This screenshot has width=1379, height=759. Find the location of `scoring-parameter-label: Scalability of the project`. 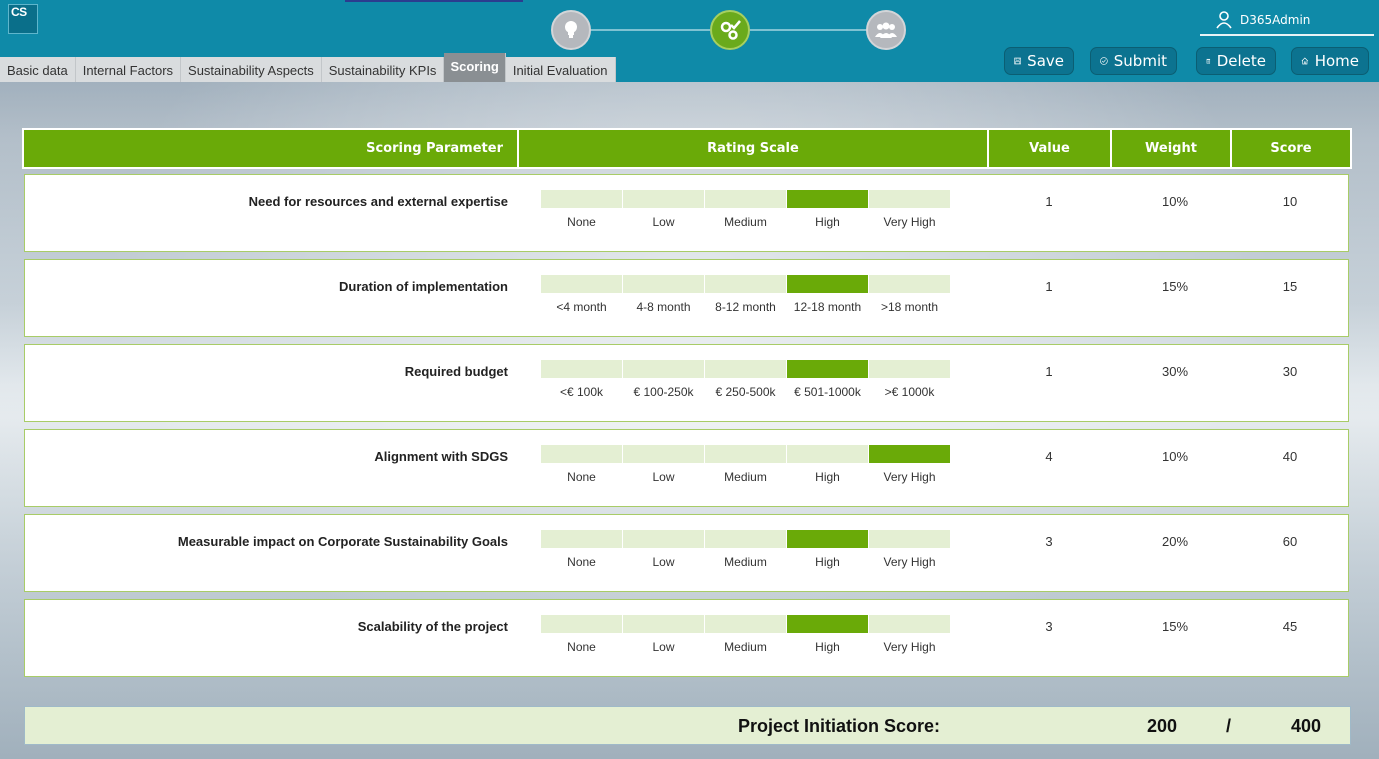

scoring-parameter-label: Scalability of the project is located at coordinates (432, 626).